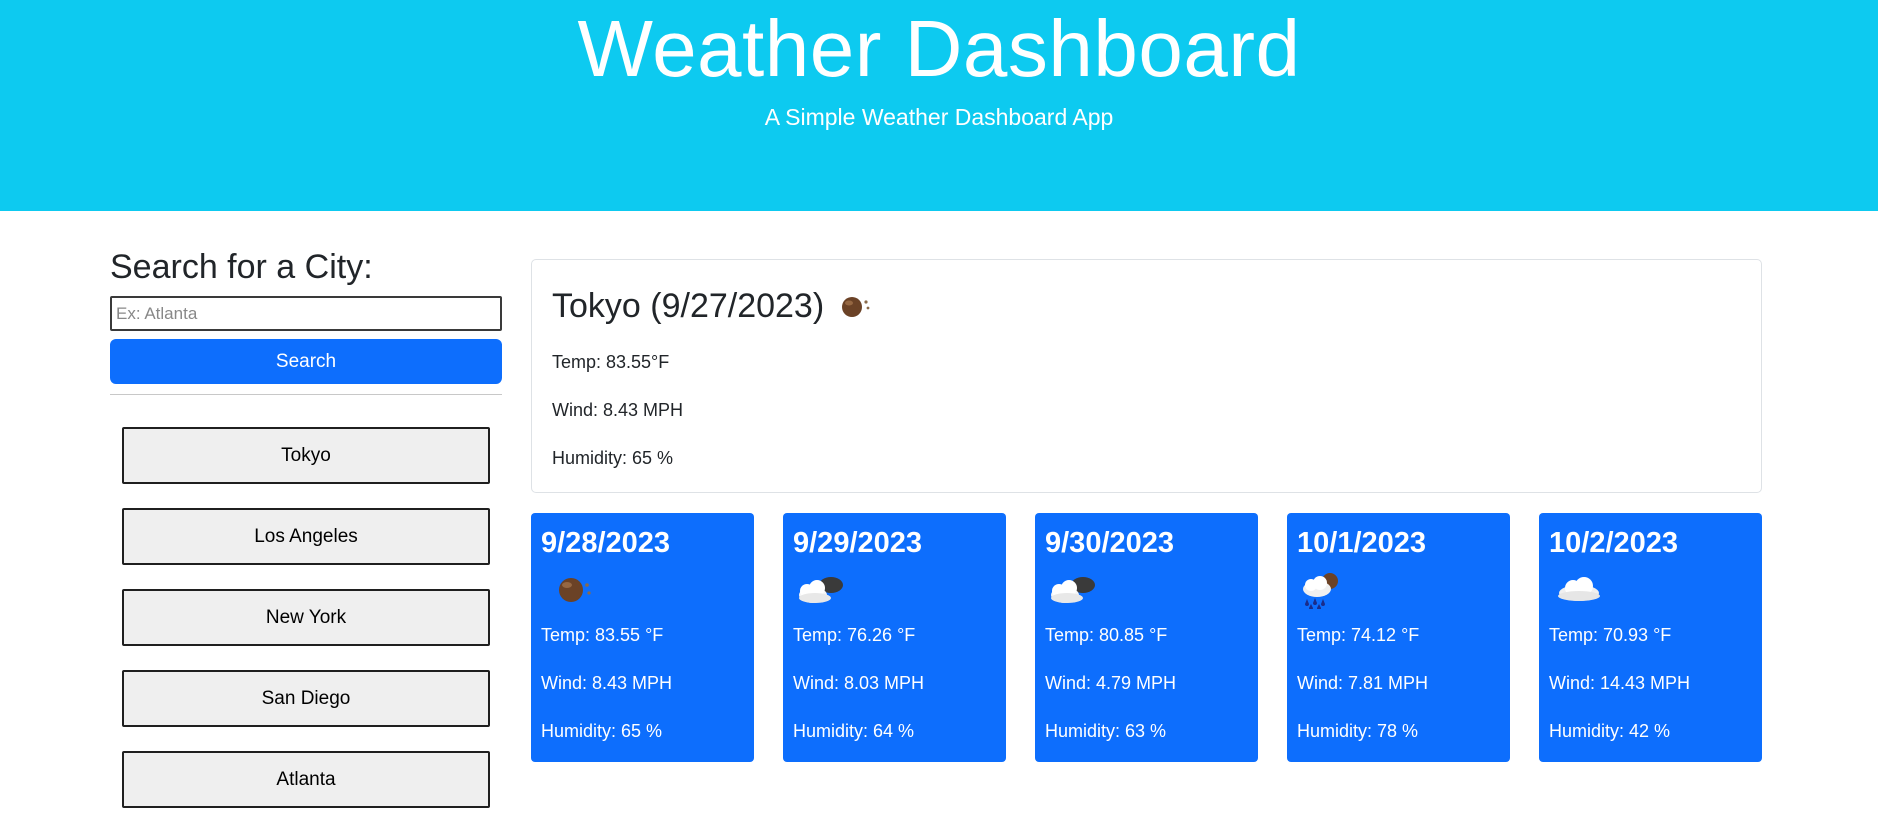  Describe the element at coordinates (1363, 683) in the screenshot. I see `forecast-wind: Wind: 7.81 MPH` at that location.